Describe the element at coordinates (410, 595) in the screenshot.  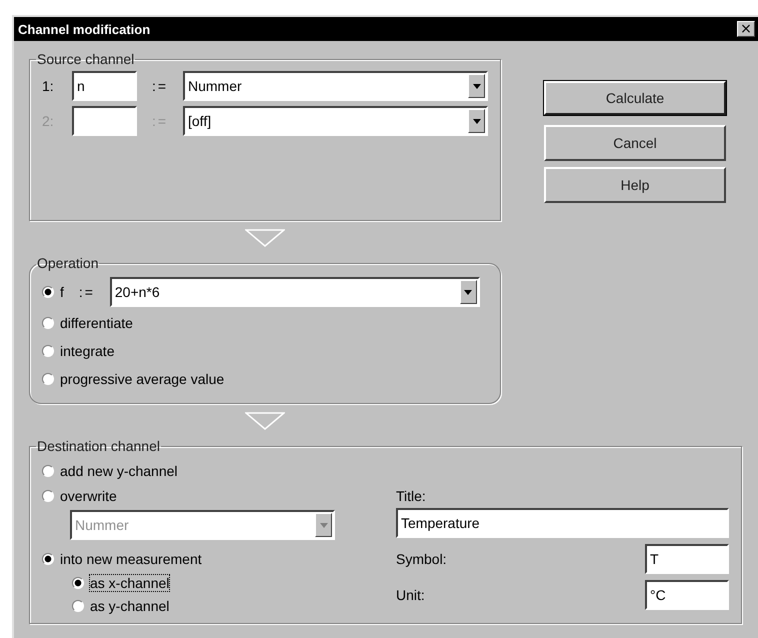
I see `field-label: Unit:` at that location.